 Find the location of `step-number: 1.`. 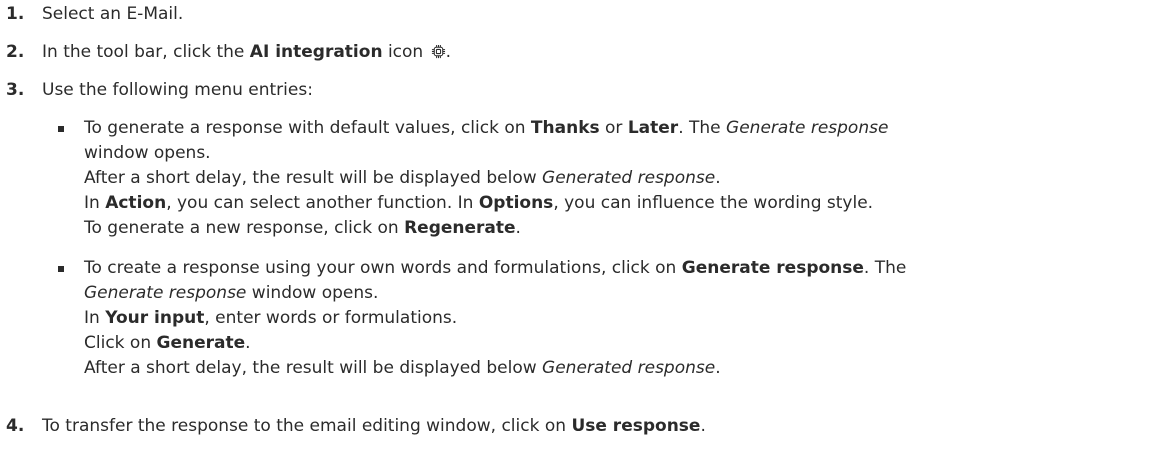

step-number: 1. is located at coordinates (15, 14).